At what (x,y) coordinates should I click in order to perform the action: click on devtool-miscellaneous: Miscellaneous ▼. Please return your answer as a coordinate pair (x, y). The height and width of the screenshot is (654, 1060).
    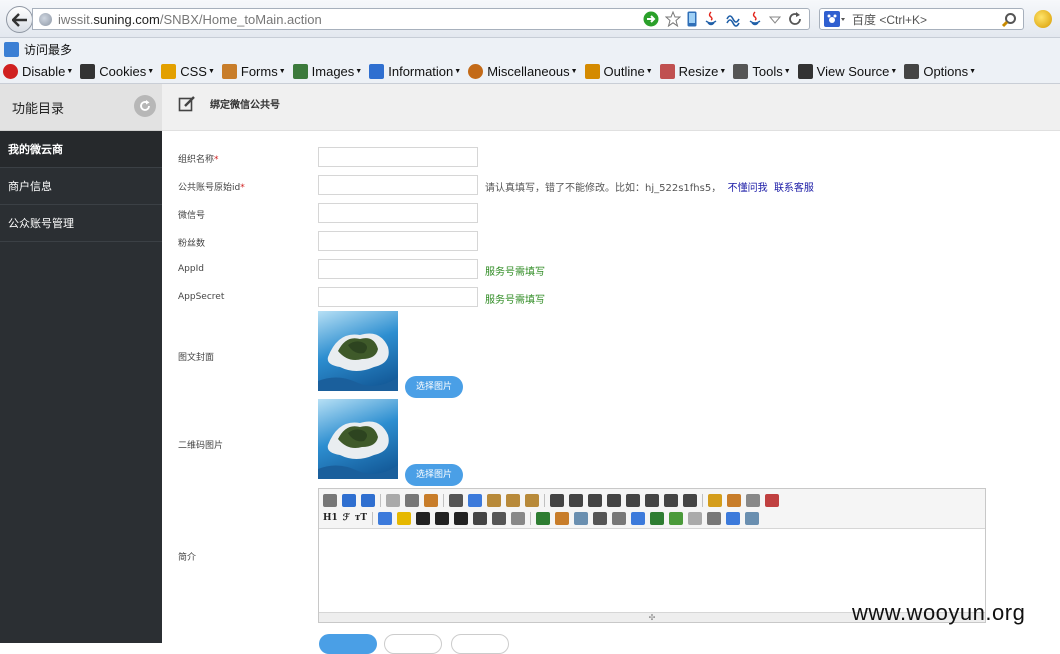
    Looking at the image, I should click on (523, 71).